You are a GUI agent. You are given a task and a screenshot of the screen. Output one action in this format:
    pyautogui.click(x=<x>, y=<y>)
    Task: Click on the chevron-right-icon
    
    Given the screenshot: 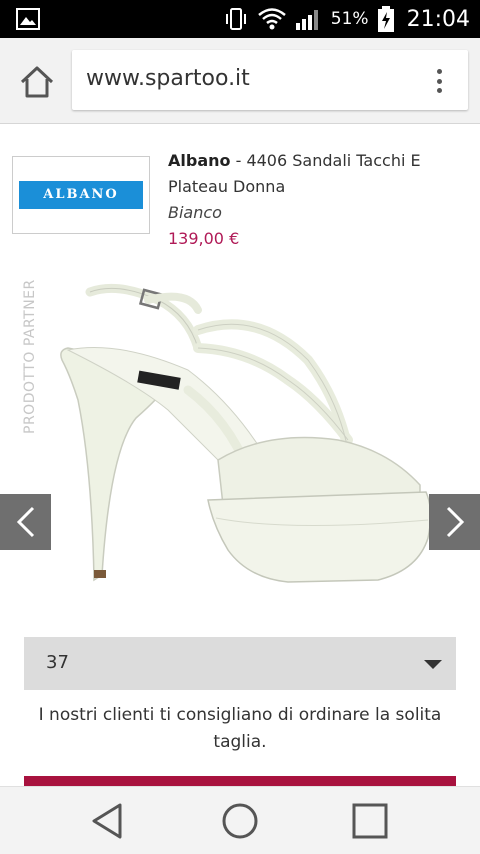 What is the action you would take?
    pyautogui.click(x=455, y=522)
    